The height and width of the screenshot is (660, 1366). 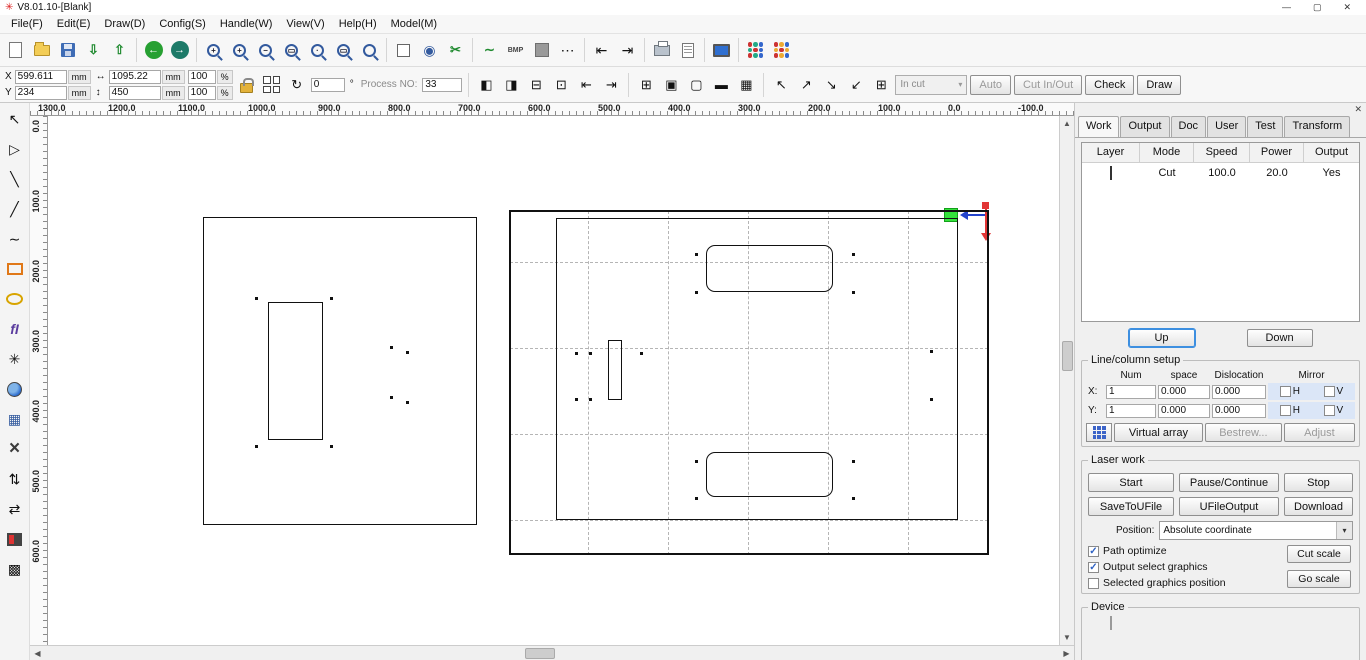 I want to click on undo-icon: ←, so click(x=153, y=50).